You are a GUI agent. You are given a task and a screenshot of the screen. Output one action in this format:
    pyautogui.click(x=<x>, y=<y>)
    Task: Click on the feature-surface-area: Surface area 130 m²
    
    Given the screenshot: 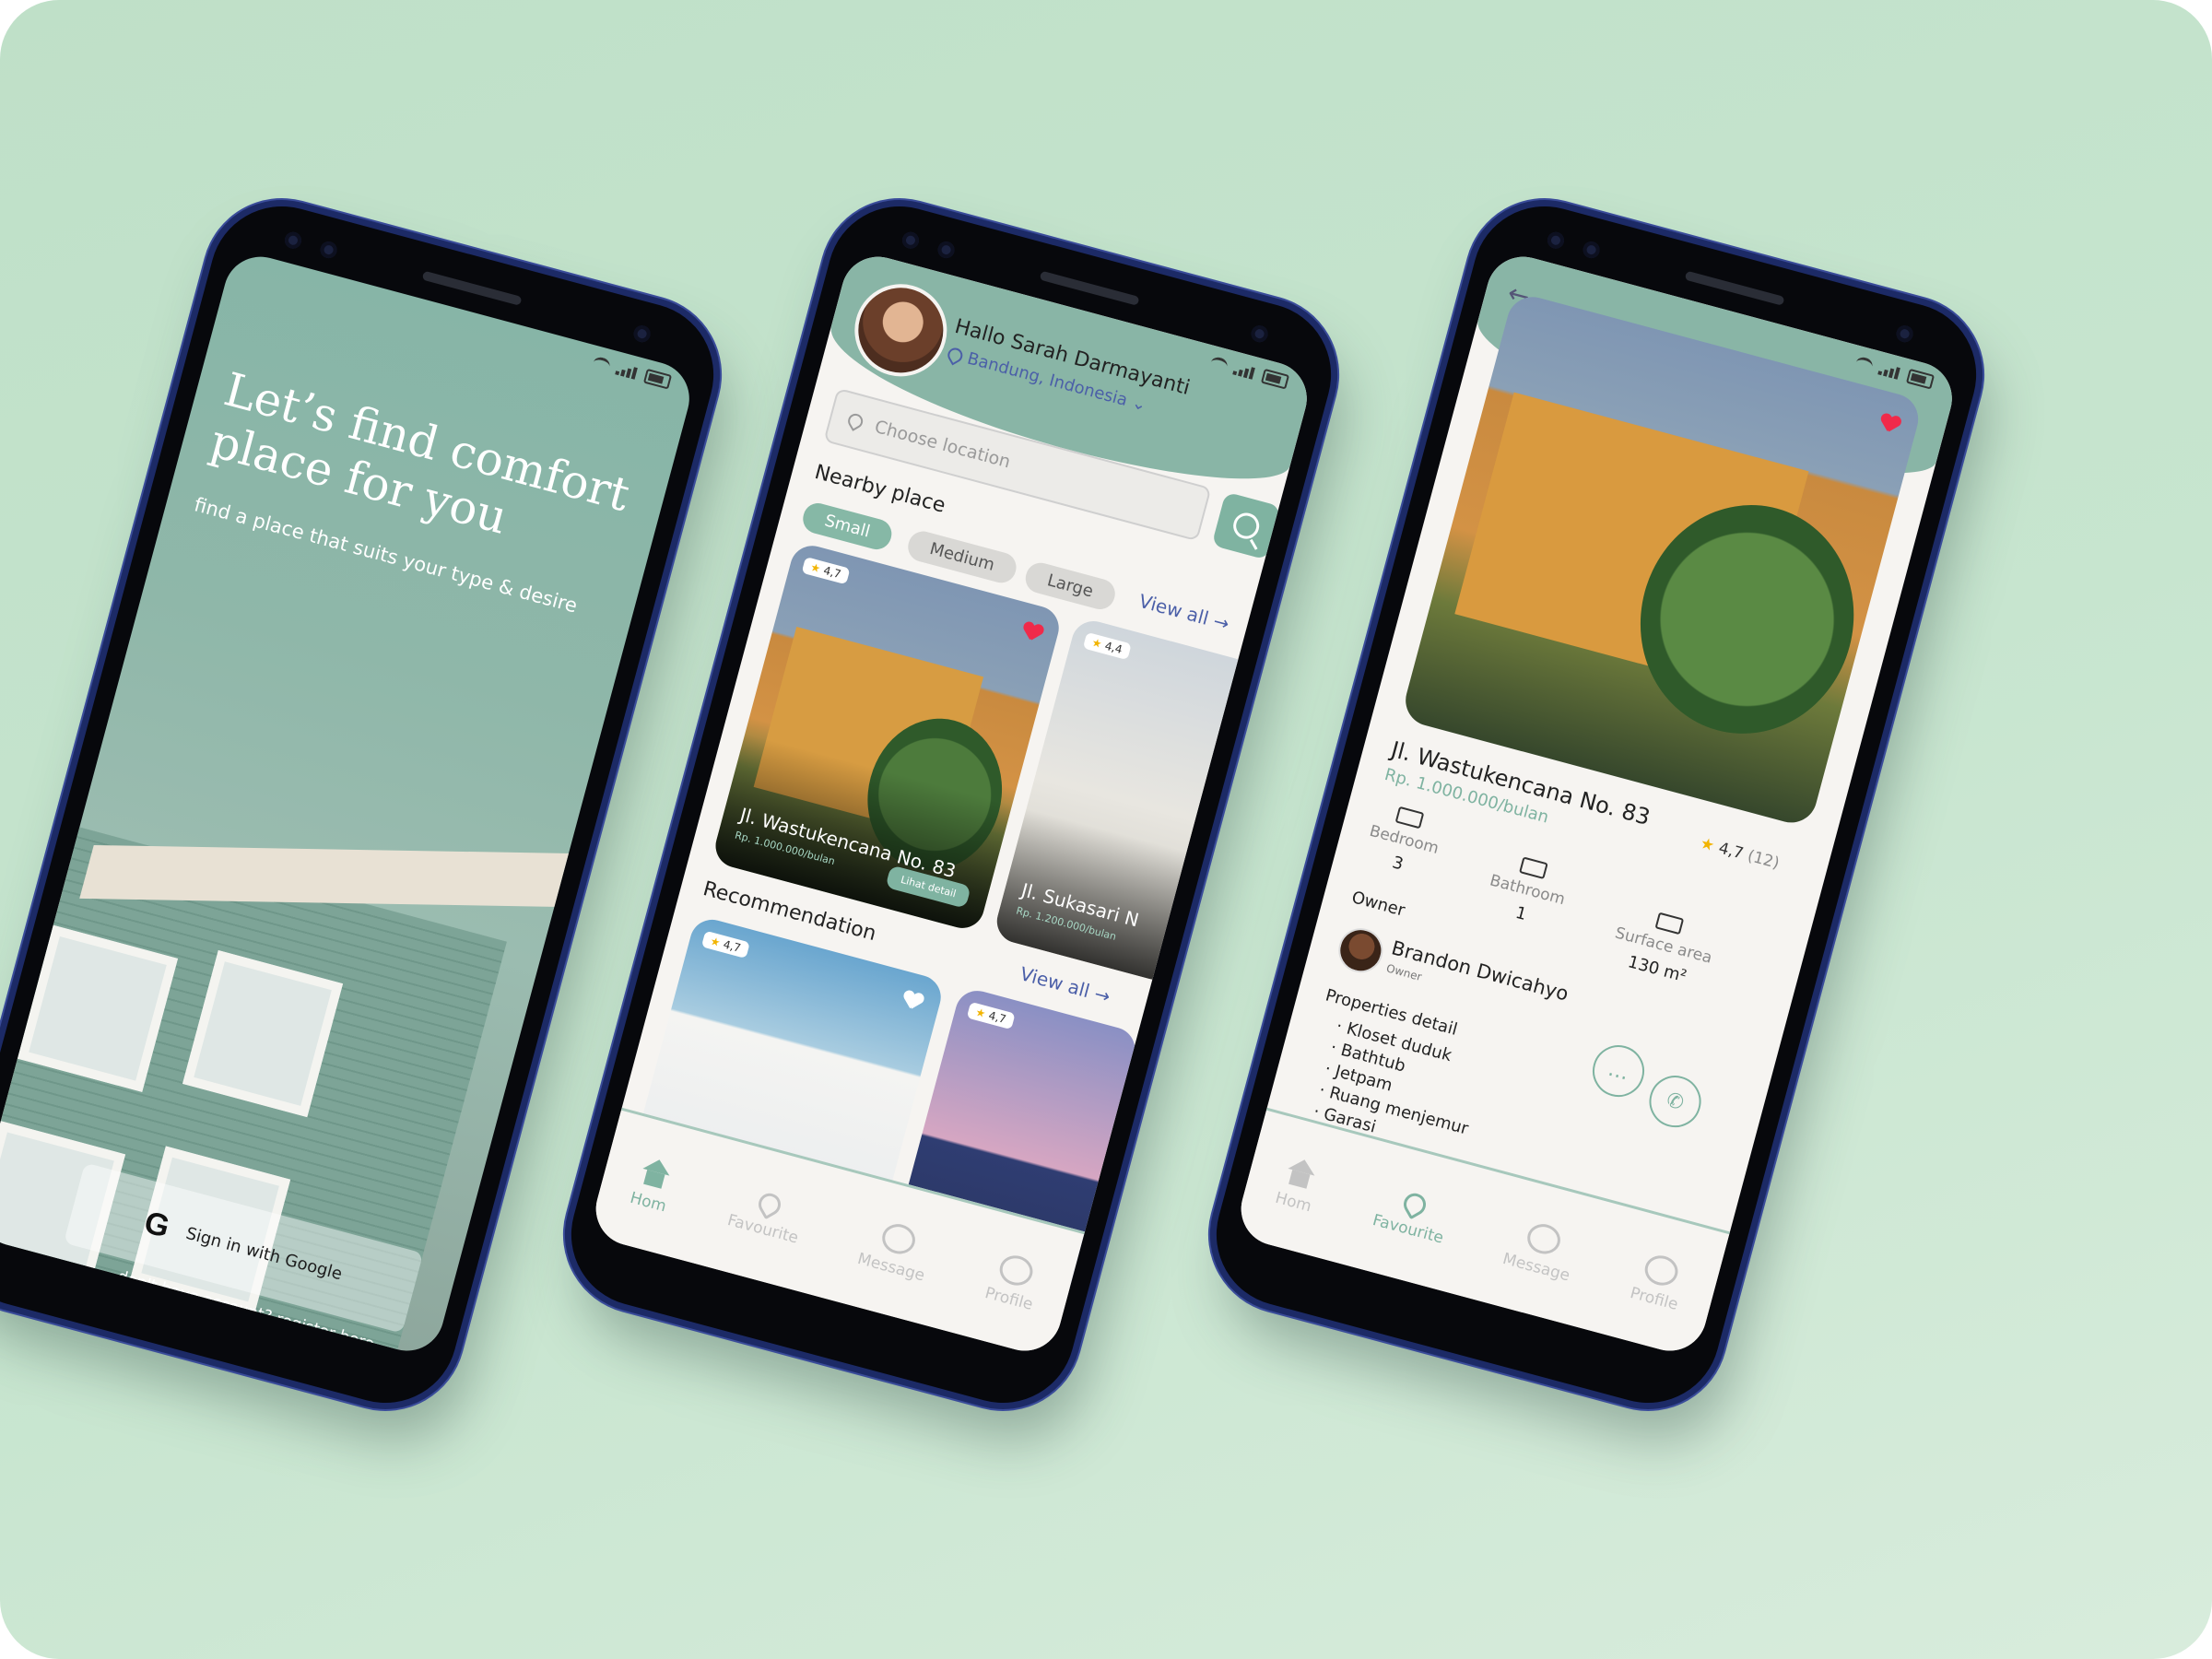 What is the action you would take?
    pyautogui.click(x=1663, y=947)
    